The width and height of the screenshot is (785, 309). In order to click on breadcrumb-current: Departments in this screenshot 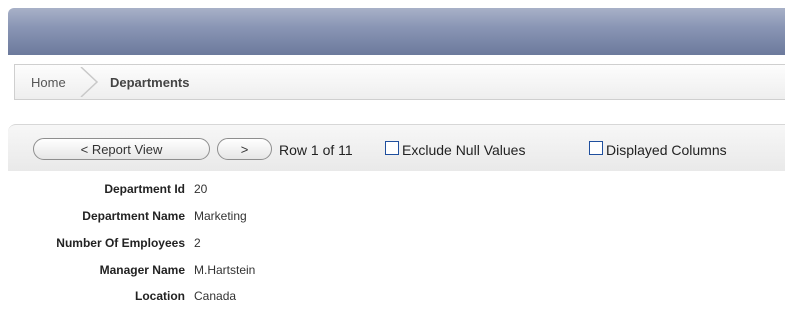, I will do `click(150, 82)`.